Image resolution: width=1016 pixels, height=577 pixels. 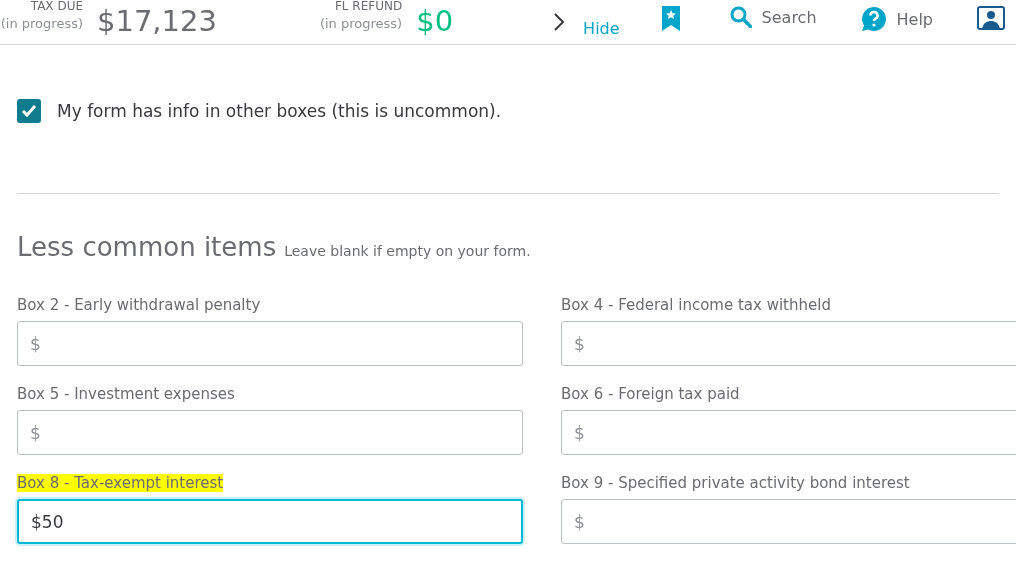 I want to click on search-button: Search, so click(x=773, y=17).